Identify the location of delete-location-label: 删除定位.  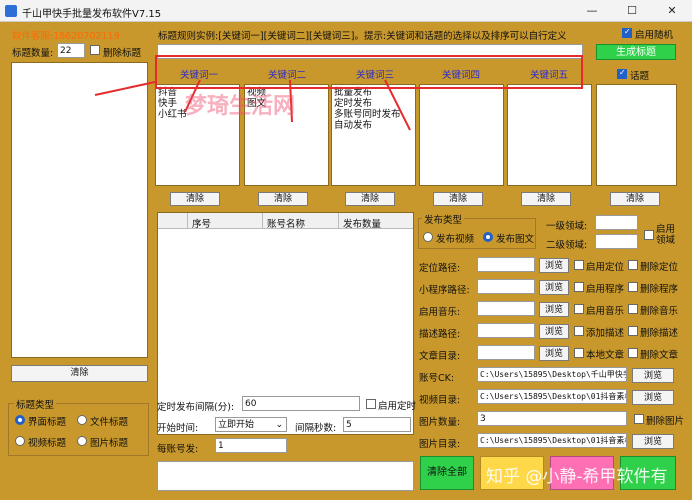
(659, 267).